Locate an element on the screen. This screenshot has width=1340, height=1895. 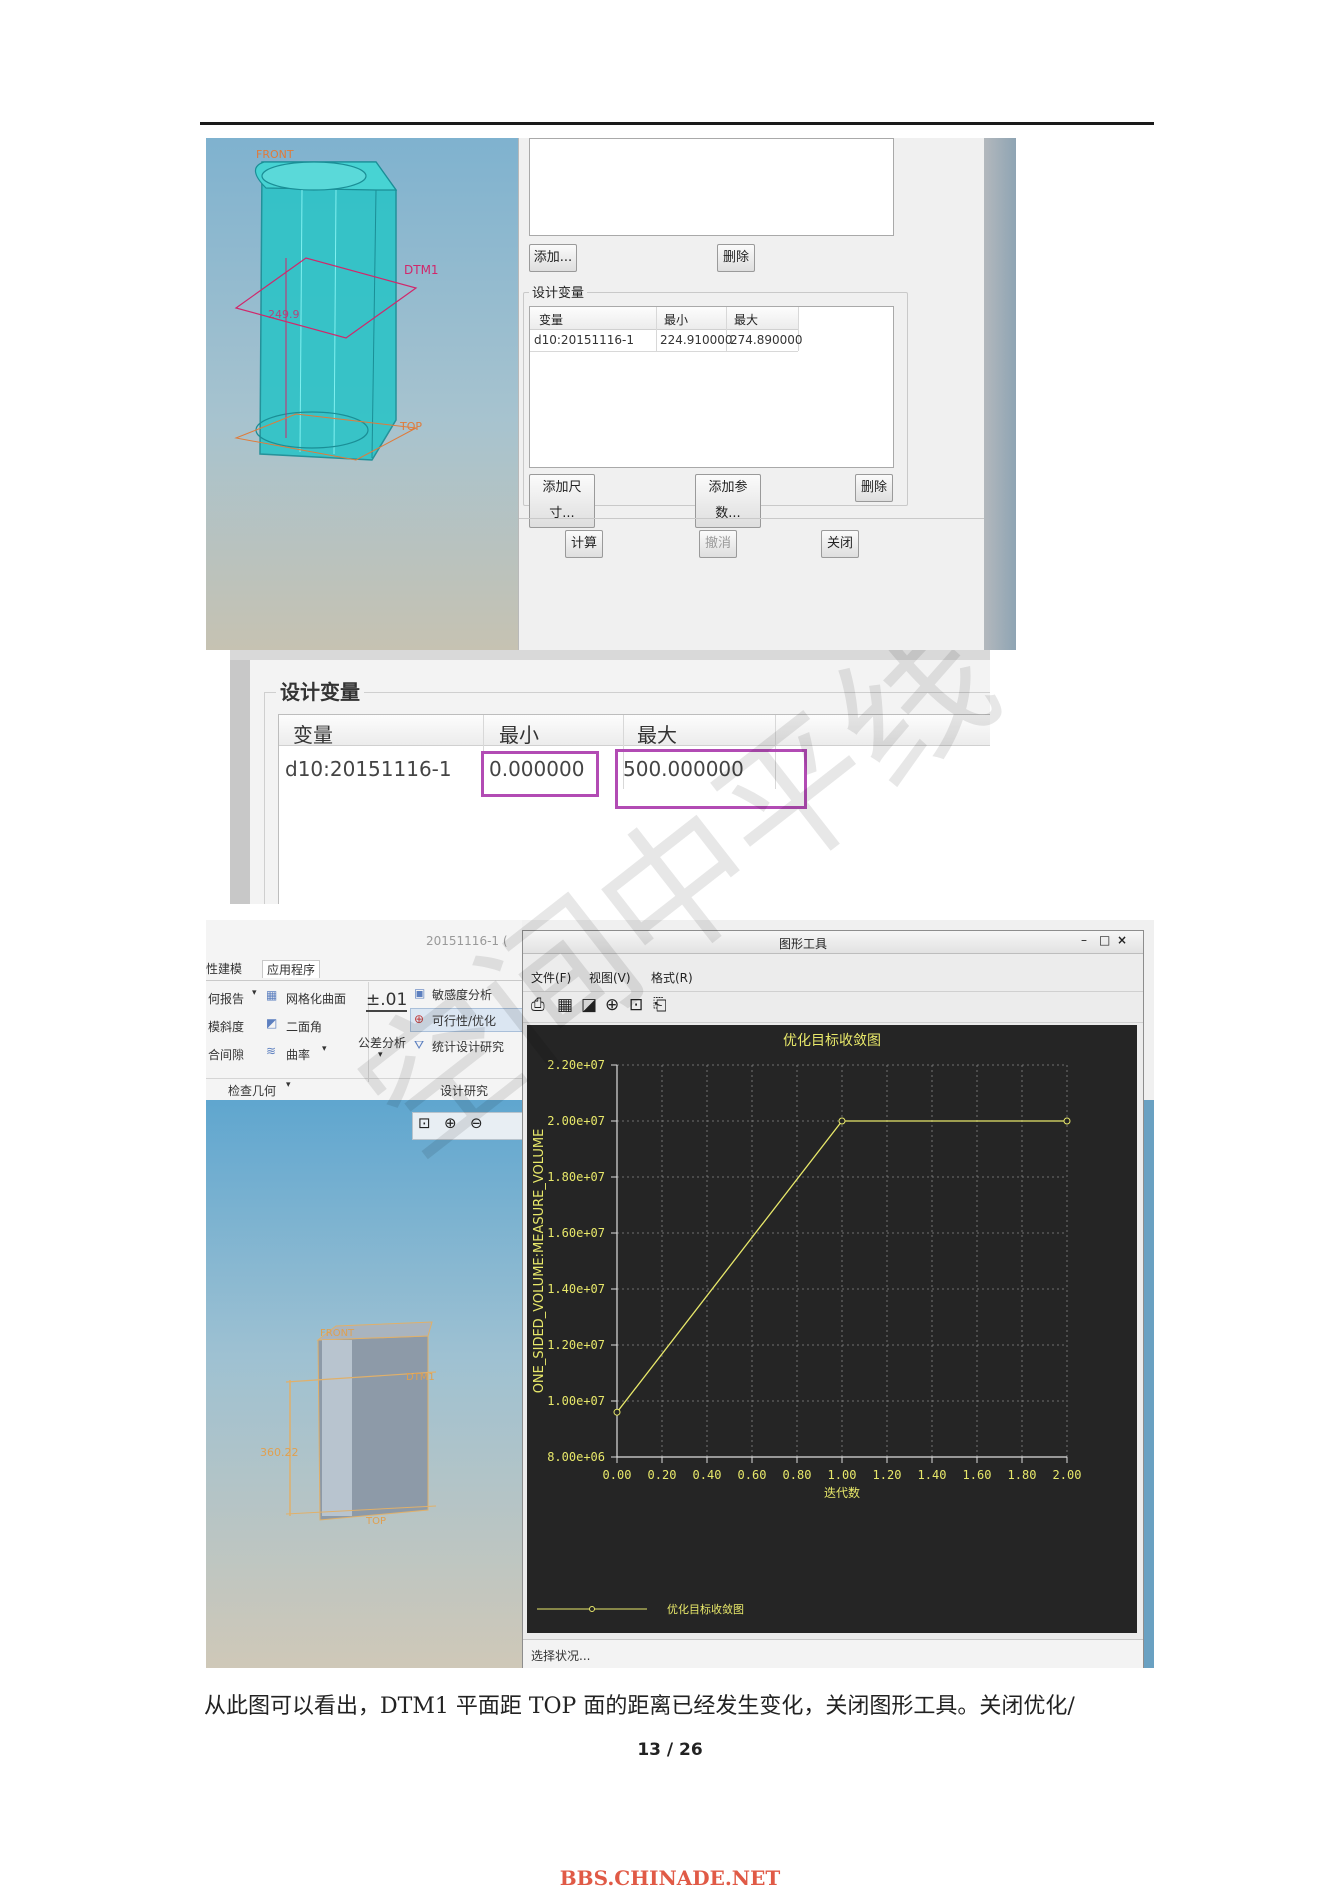
menu-format: 格式(R) is located at coordinates (672, 977).